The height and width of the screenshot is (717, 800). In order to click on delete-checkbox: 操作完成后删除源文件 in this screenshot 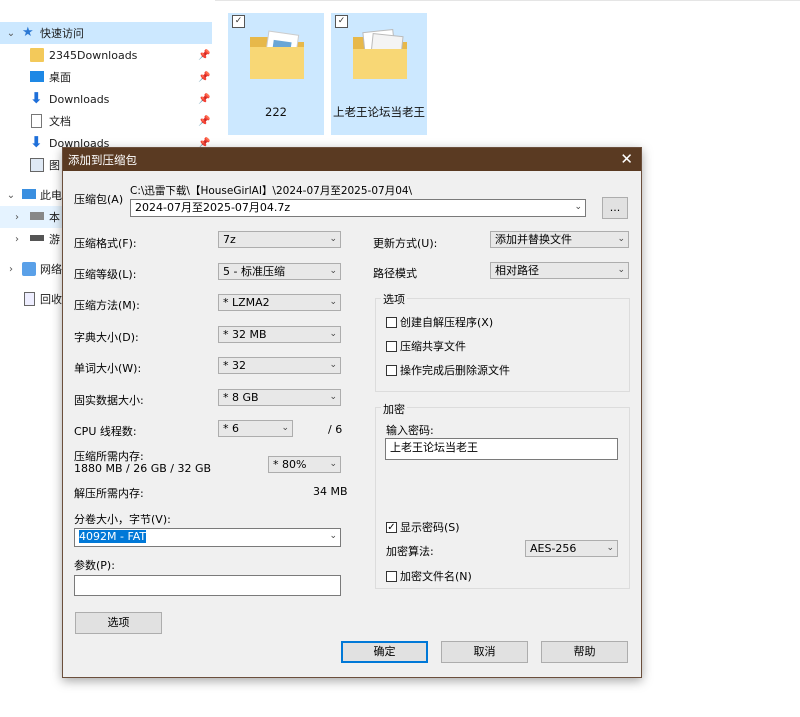, I will do `click(448, 370)`.